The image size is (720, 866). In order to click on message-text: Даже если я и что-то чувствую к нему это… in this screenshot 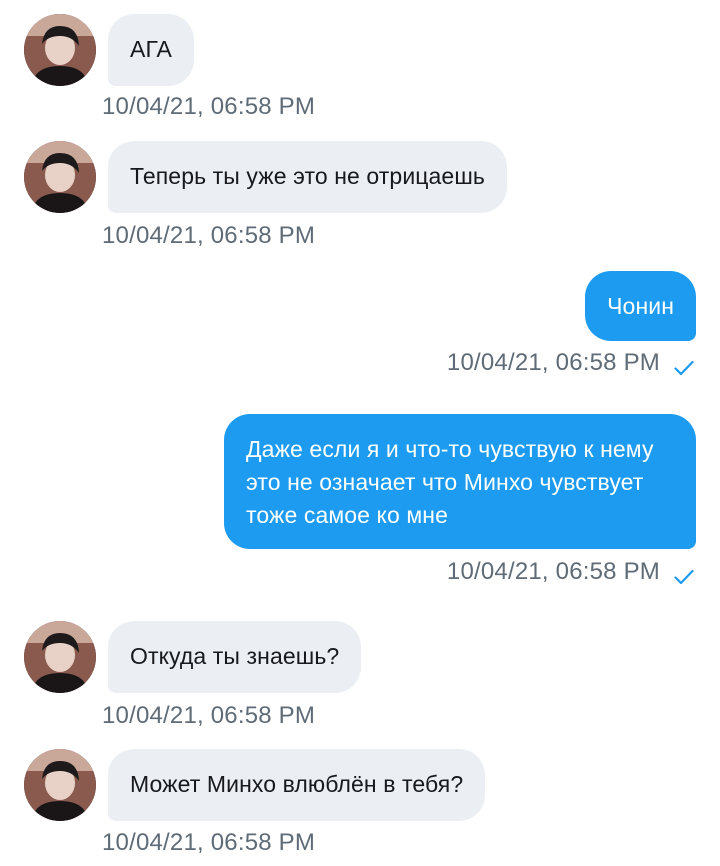, I will do `click(450, 482)`.